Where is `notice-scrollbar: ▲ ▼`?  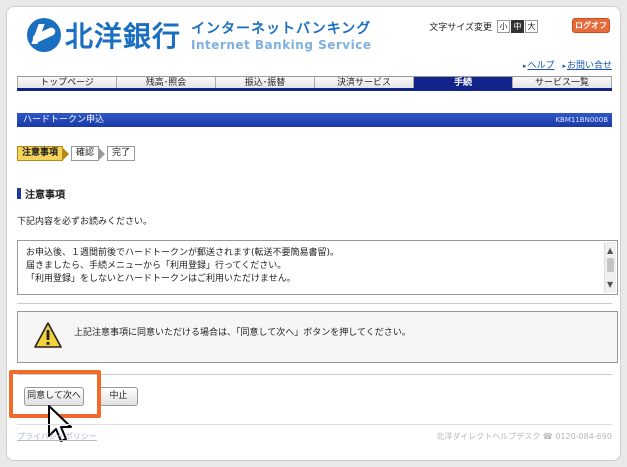 notice-scrollbar: ▲ ▼ is located at coordinates (610, 267).